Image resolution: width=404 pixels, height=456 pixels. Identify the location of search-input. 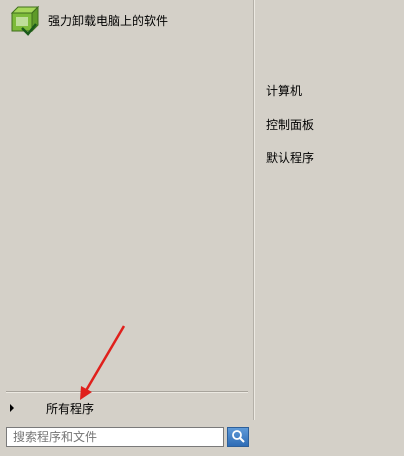
(115, 437).